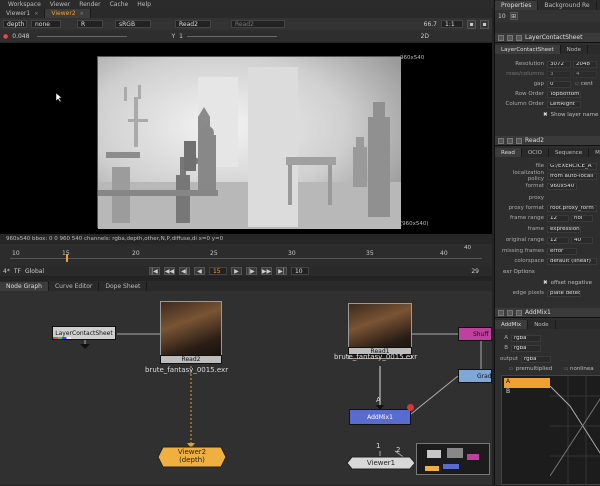 This screenshot has width=600, height=486. I want to click on menu-item-viewer: Viewer, so click(60, 4).